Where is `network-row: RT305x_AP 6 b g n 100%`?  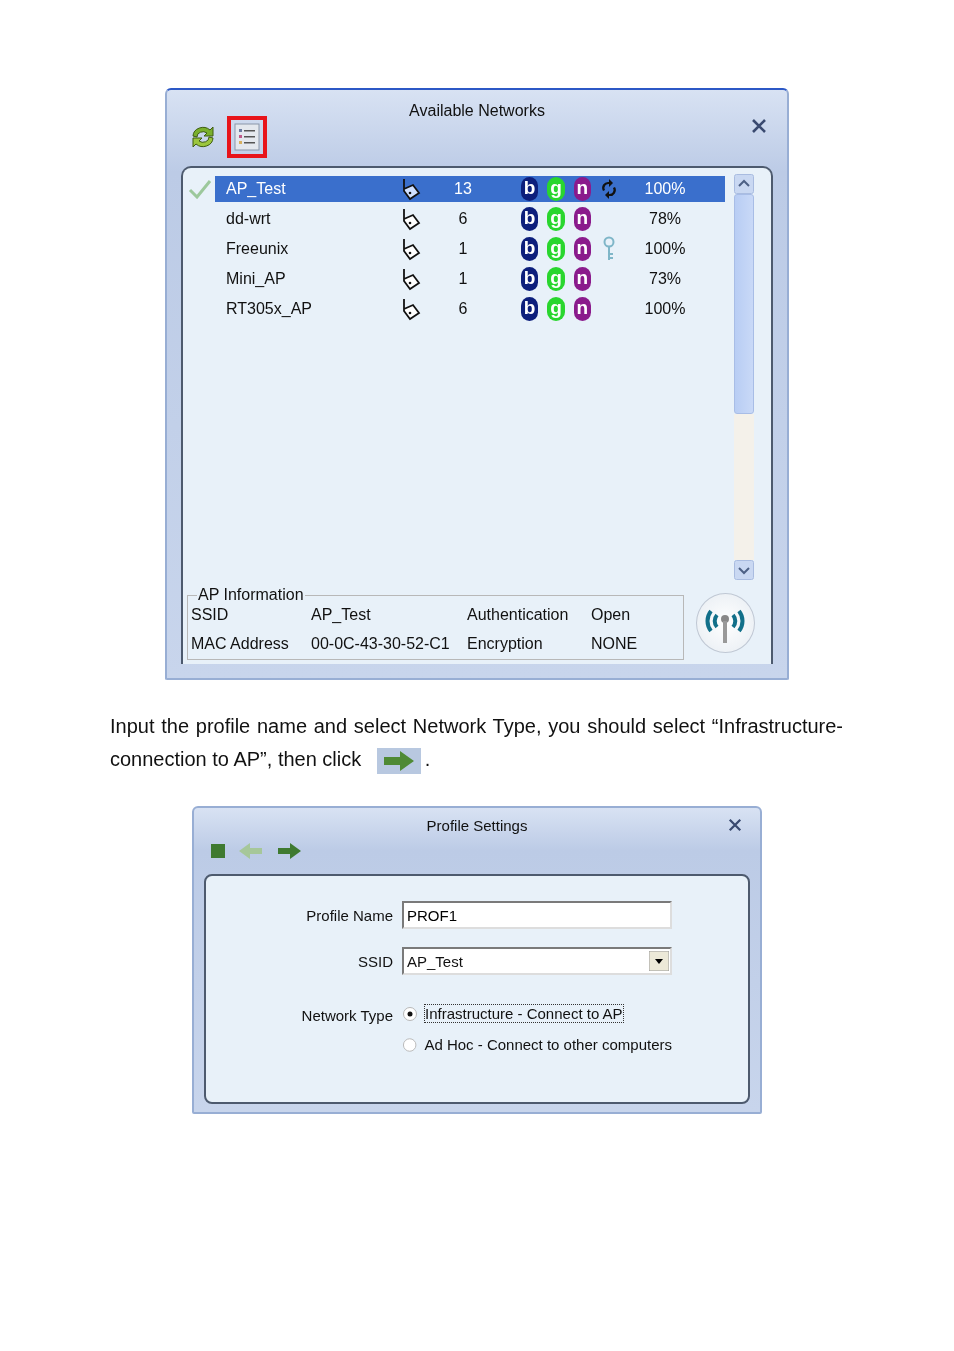
network-row: RT305x_AP 6 b g n 100% is located at coordinates (470, 309).